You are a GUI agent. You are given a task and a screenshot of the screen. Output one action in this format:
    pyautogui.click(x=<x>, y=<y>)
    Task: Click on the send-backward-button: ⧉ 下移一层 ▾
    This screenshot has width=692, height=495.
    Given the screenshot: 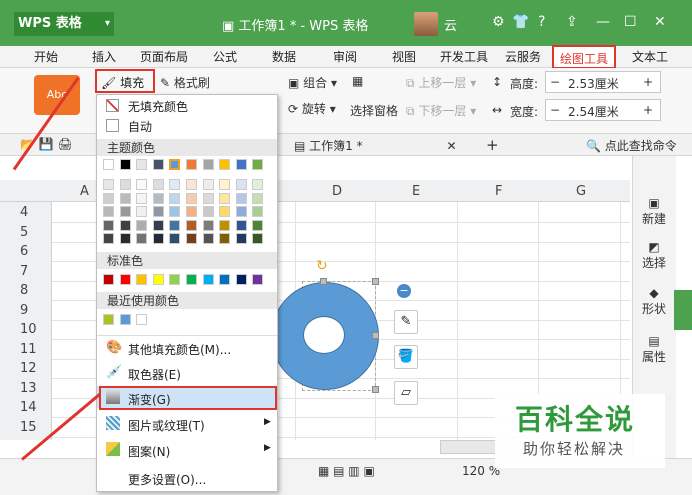 What is the action you would take?
    pyautogui.click(x=441, y=110)
    